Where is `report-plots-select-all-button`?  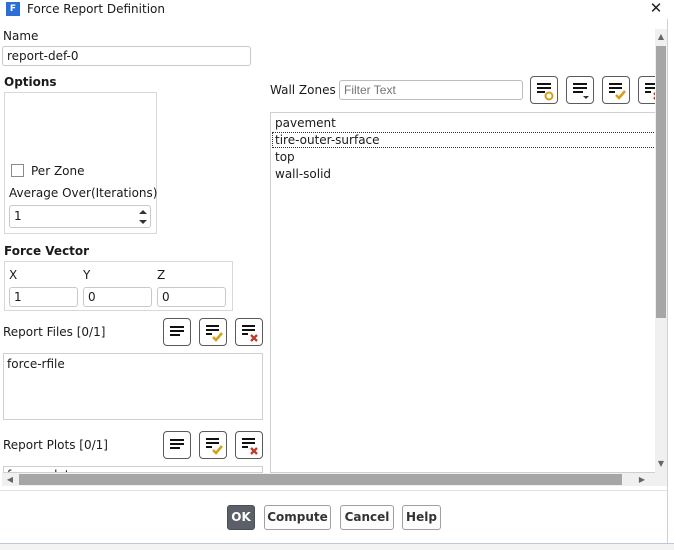 report-plots-select-all-button is located at coordinates (213, 445).